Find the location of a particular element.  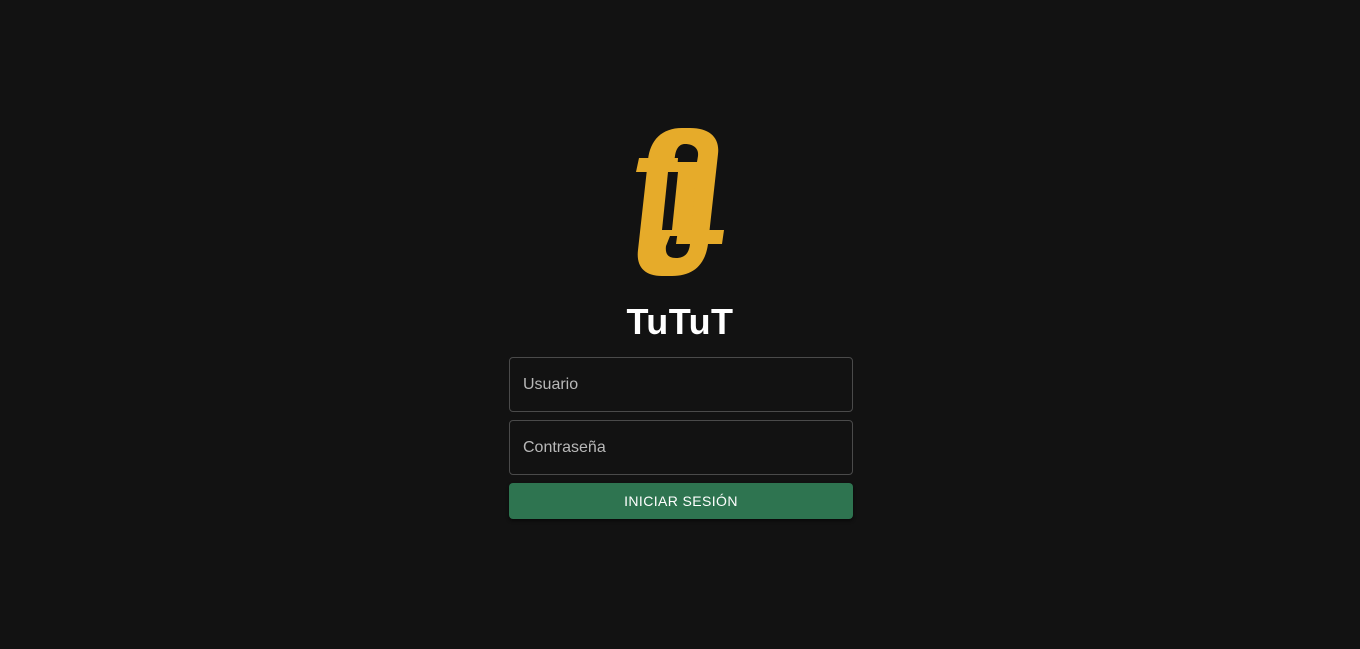

tutut-logo-icon is located at coordinates (680, 202).